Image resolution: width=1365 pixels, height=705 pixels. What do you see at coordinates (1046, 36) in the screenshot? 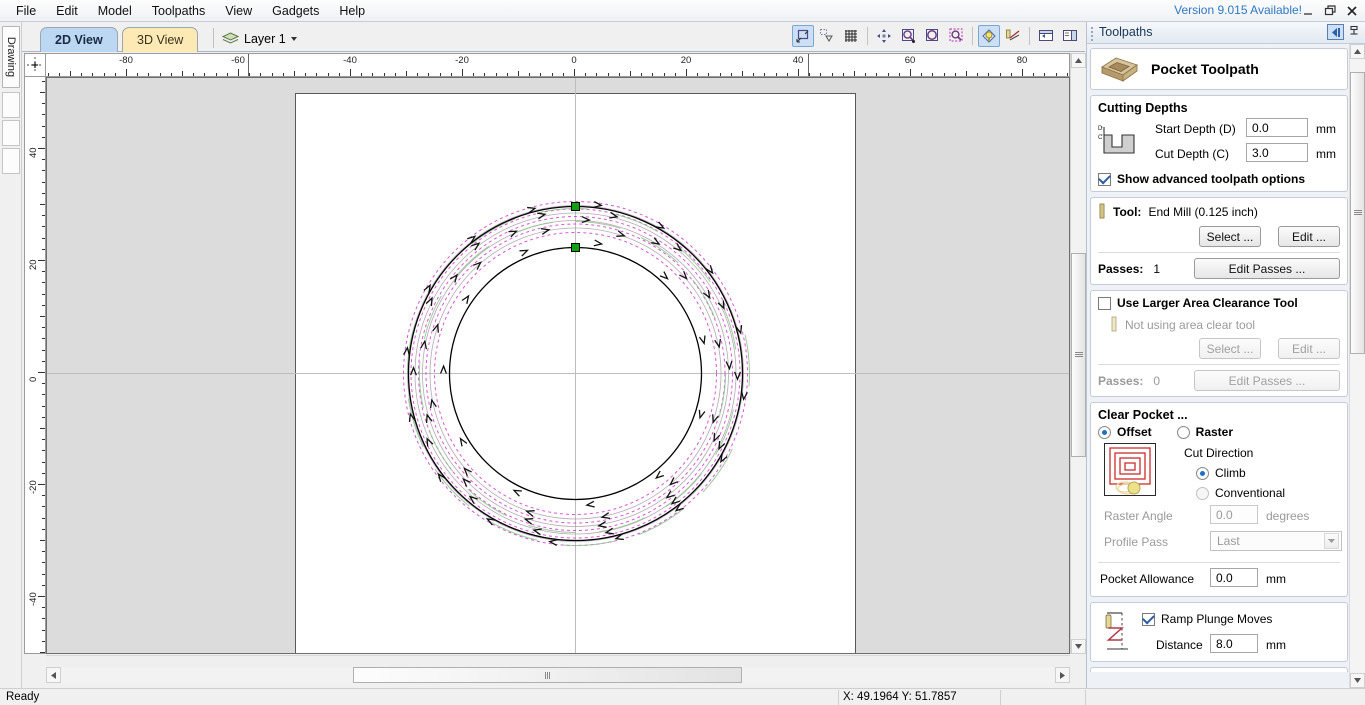
I see `split-horizontal-icon` at bounding box center [1046, 36].